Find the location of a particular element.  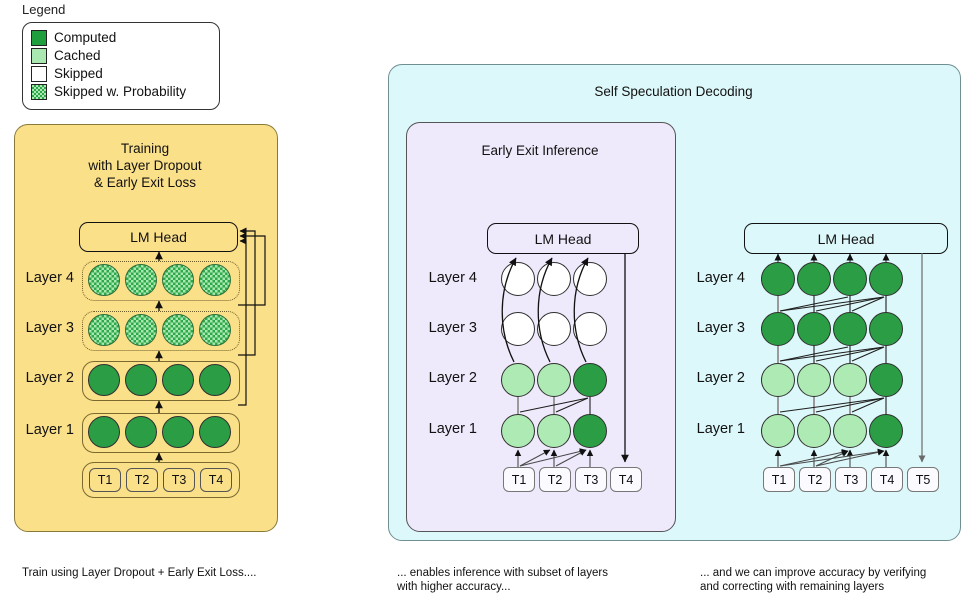

training-node-l4-t2 is located at coordinates (141, 280).